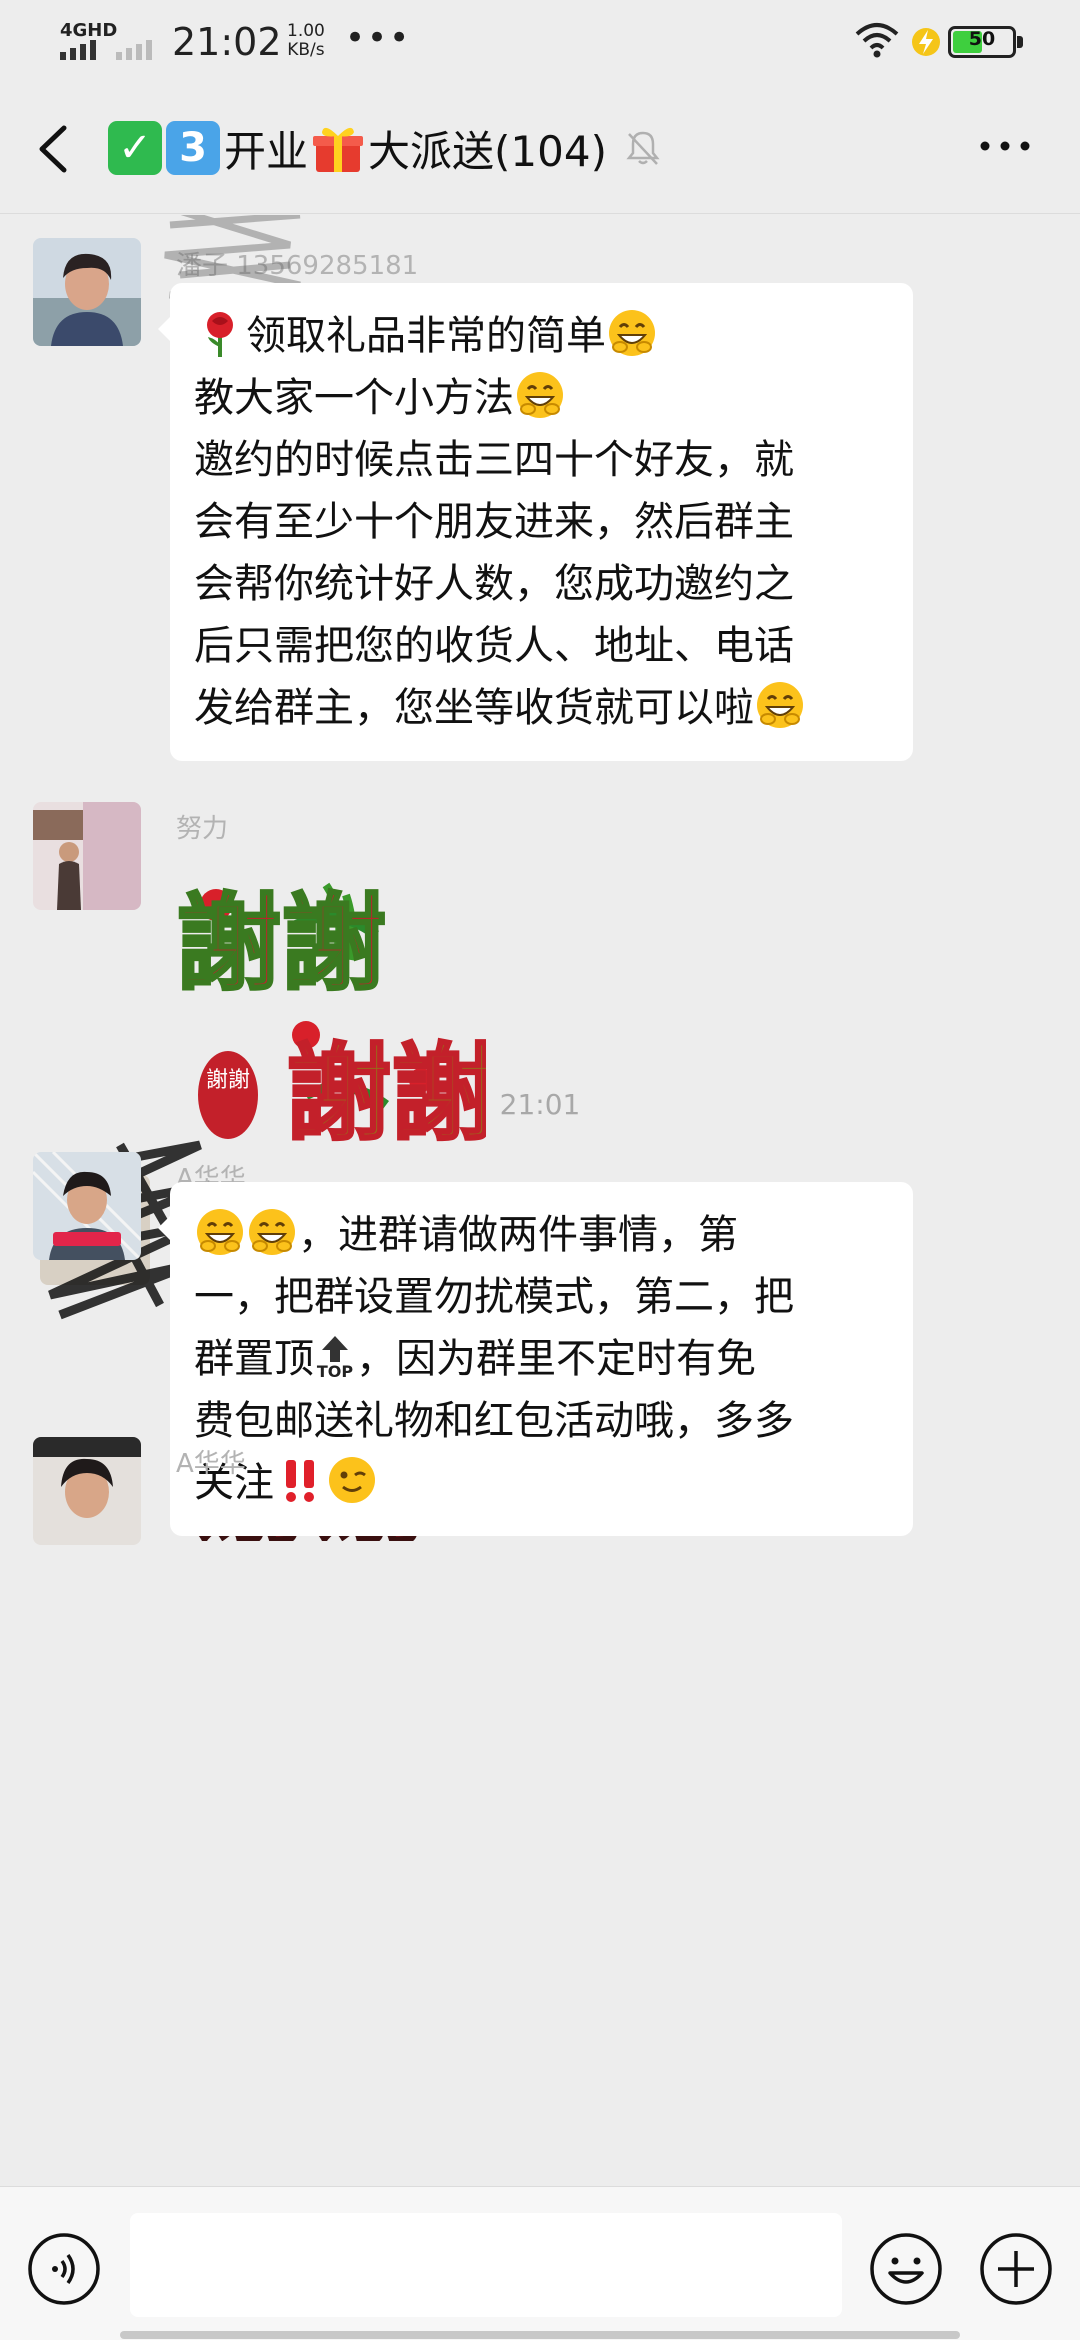 This screenshot has height=2340, width=1080. I want to click on home-indicator, so click(540, 2335).